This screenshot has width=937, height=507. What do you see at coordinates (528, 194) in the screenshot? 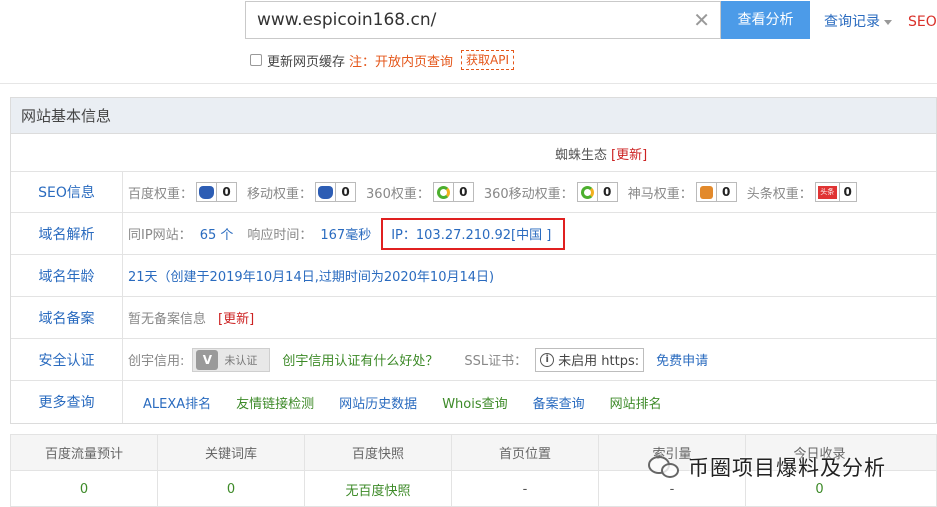
I see `weight-name: 360移动权重：` at bounding box center [528, 194].